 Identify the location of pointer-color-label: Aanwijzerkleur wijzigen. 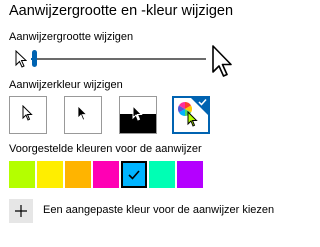
(66, 85).